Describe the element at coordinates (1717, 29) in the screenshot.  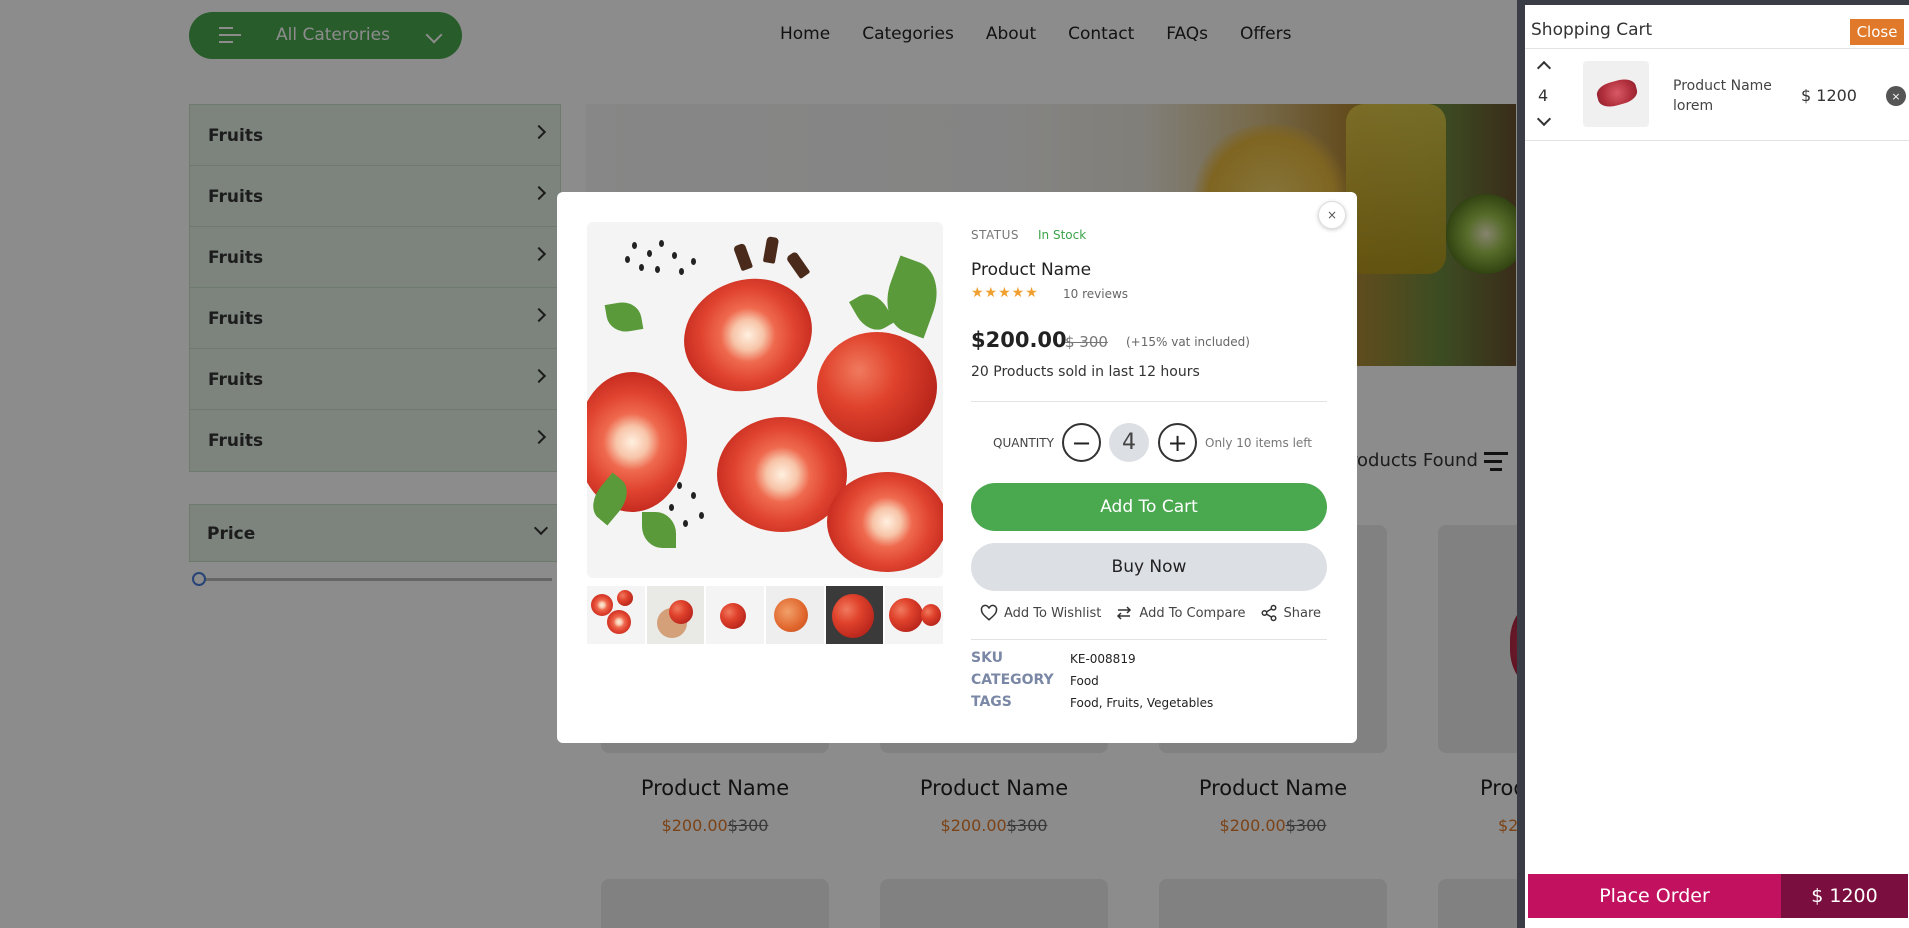
I see `cart-header: Shopping Cart Close` at that location.